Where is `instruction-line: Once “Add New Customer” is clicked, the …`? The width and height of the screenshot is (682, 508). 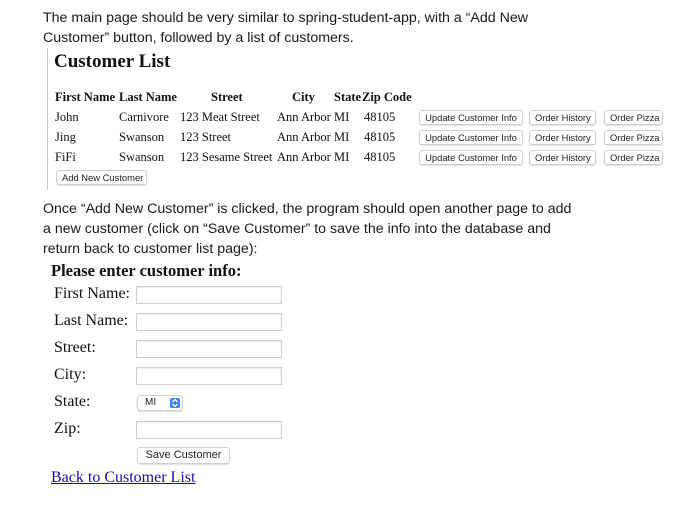 instruction-line: Once “Add New Customer” is clicked, the … is located at coordinates (307, 209).